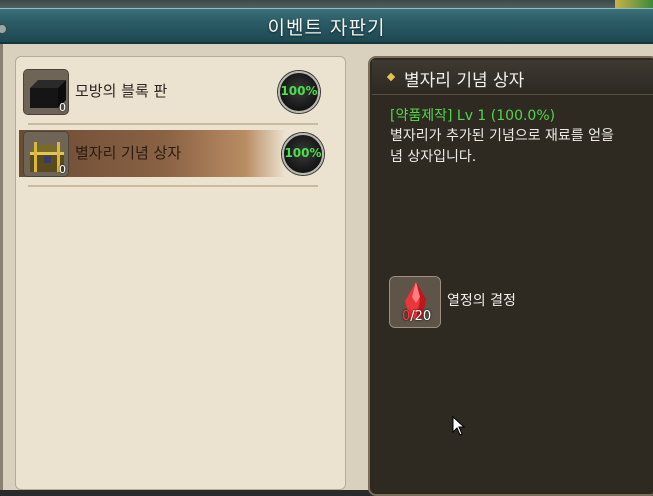 Image resolution: width=653 pixels, height=496 pixels. What do you see at coordinates (46, 154) in the screenshot?
I see `treasure-chest-icon: 0` at bounding box center [46, 154].